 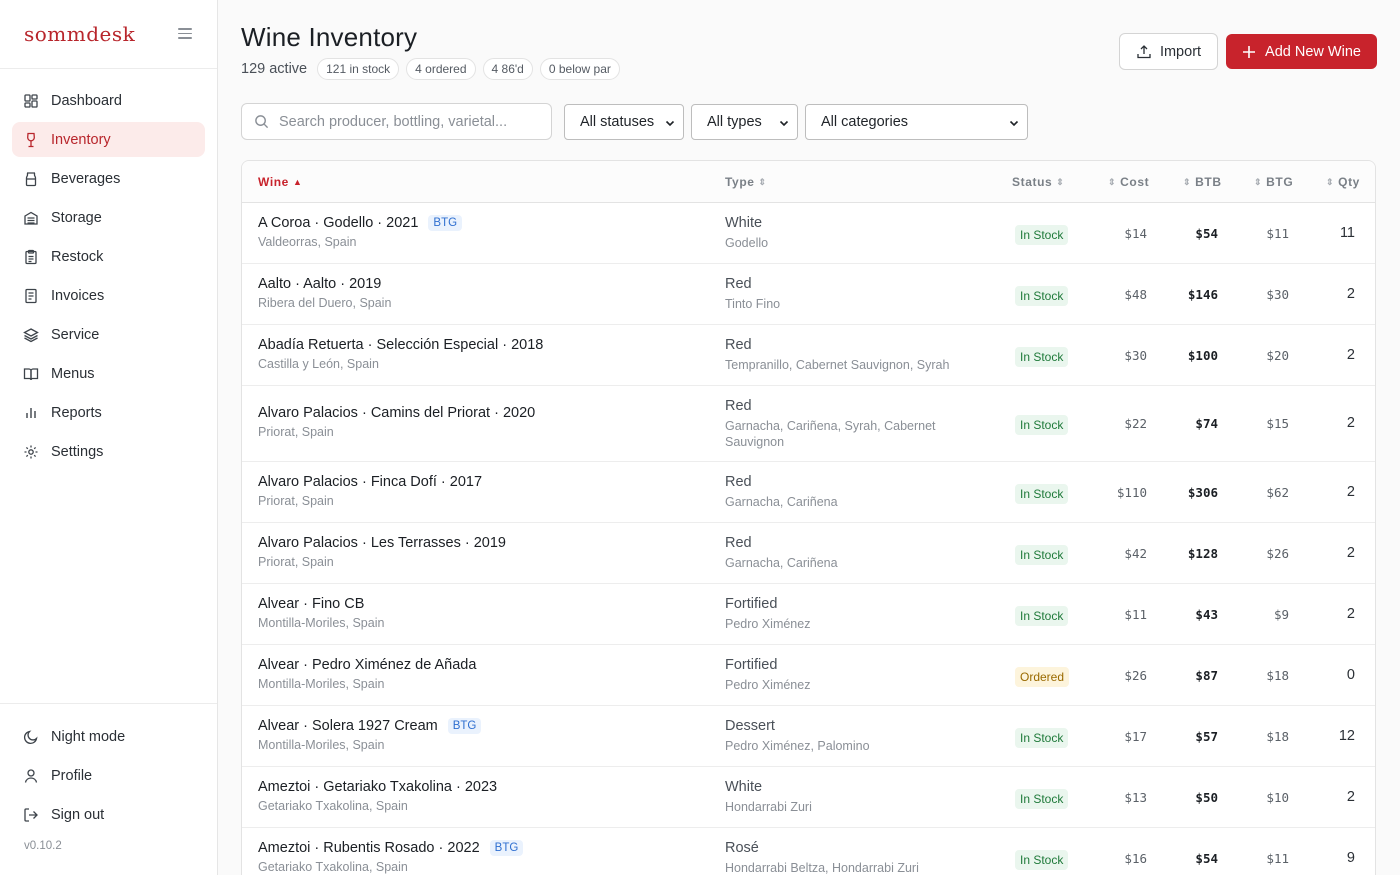 I want to click on status-badge: Ordered, so click(x=1042, y=677).